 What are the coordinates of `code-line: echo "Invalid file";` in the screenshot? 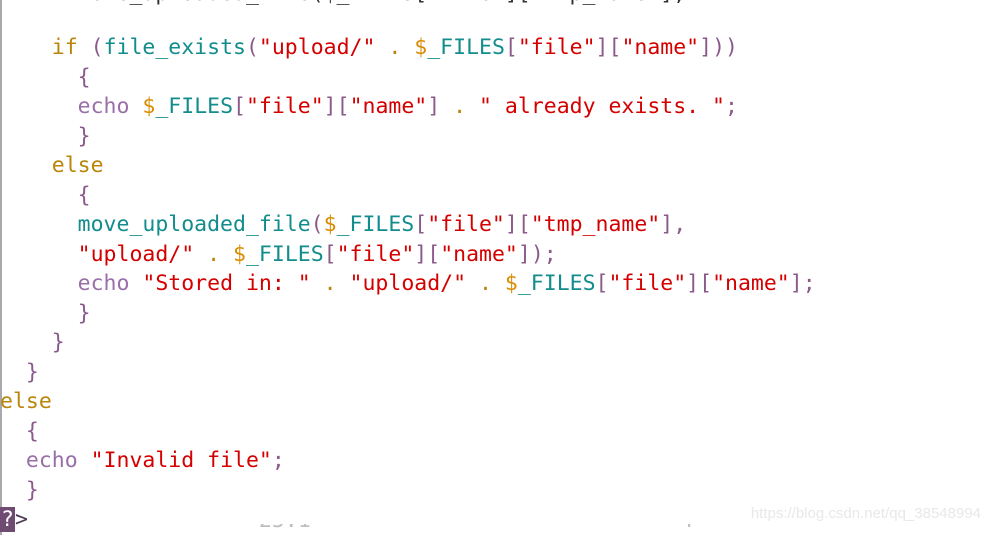 It's located at (142, 461).